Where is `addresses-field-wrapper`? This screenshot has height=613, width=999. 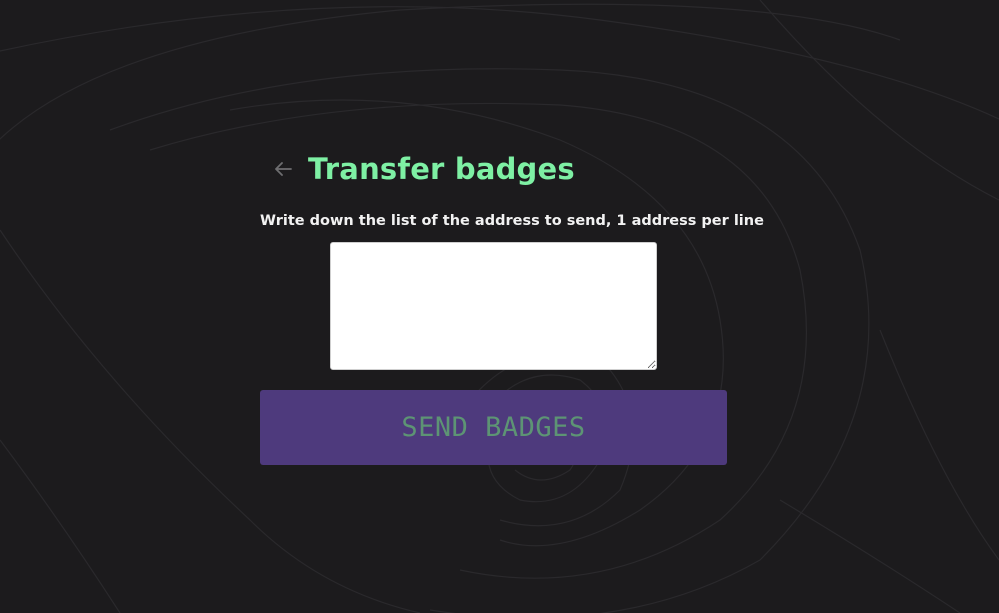
addresses-field-wrapper is located at coordinates (493, 306).